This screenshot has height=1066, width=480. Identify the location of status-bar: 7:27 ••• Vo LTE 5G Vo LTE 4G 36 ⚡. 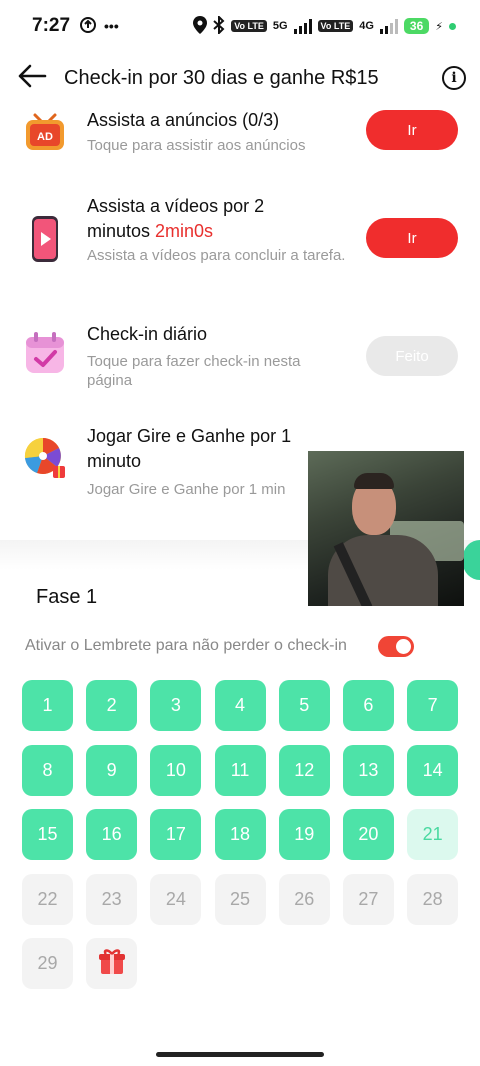
(240, 26).